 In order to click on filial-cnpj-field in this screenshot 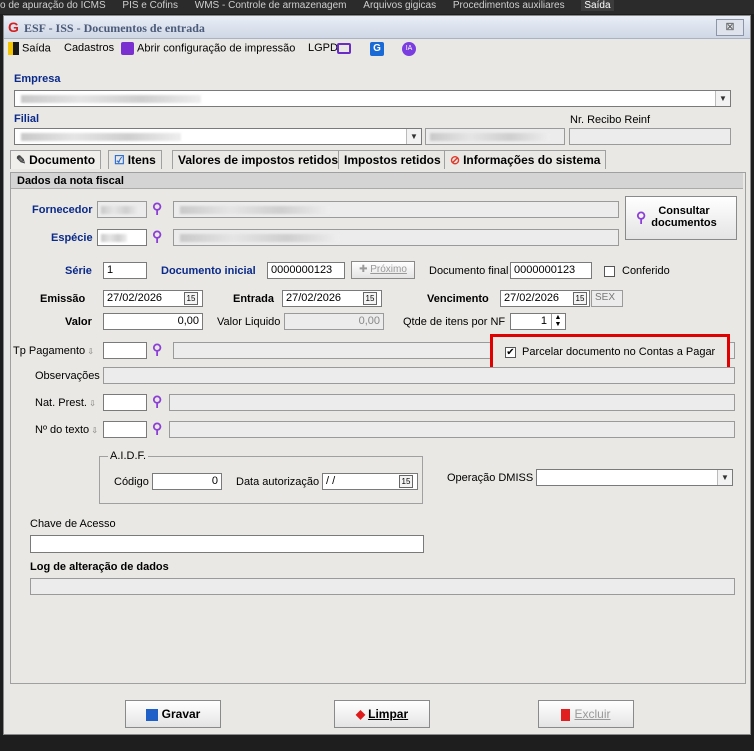, I will do `click(495, 136)`.